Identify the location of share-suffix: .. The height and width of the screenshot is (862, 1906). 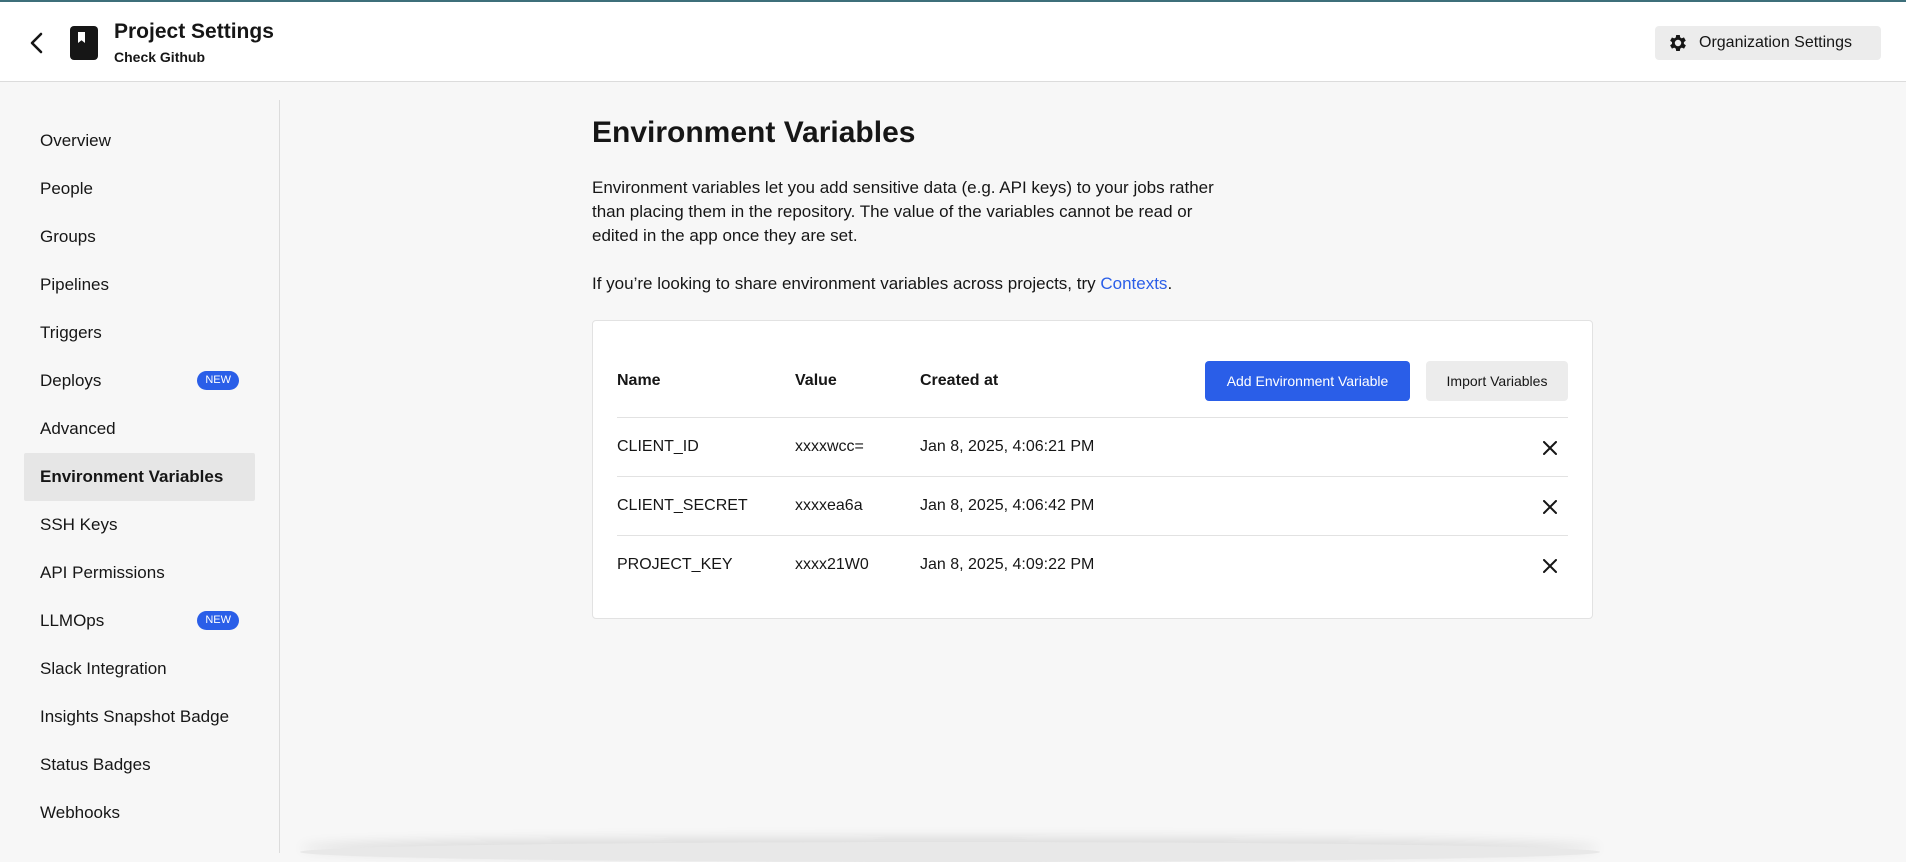
(1170, 283).